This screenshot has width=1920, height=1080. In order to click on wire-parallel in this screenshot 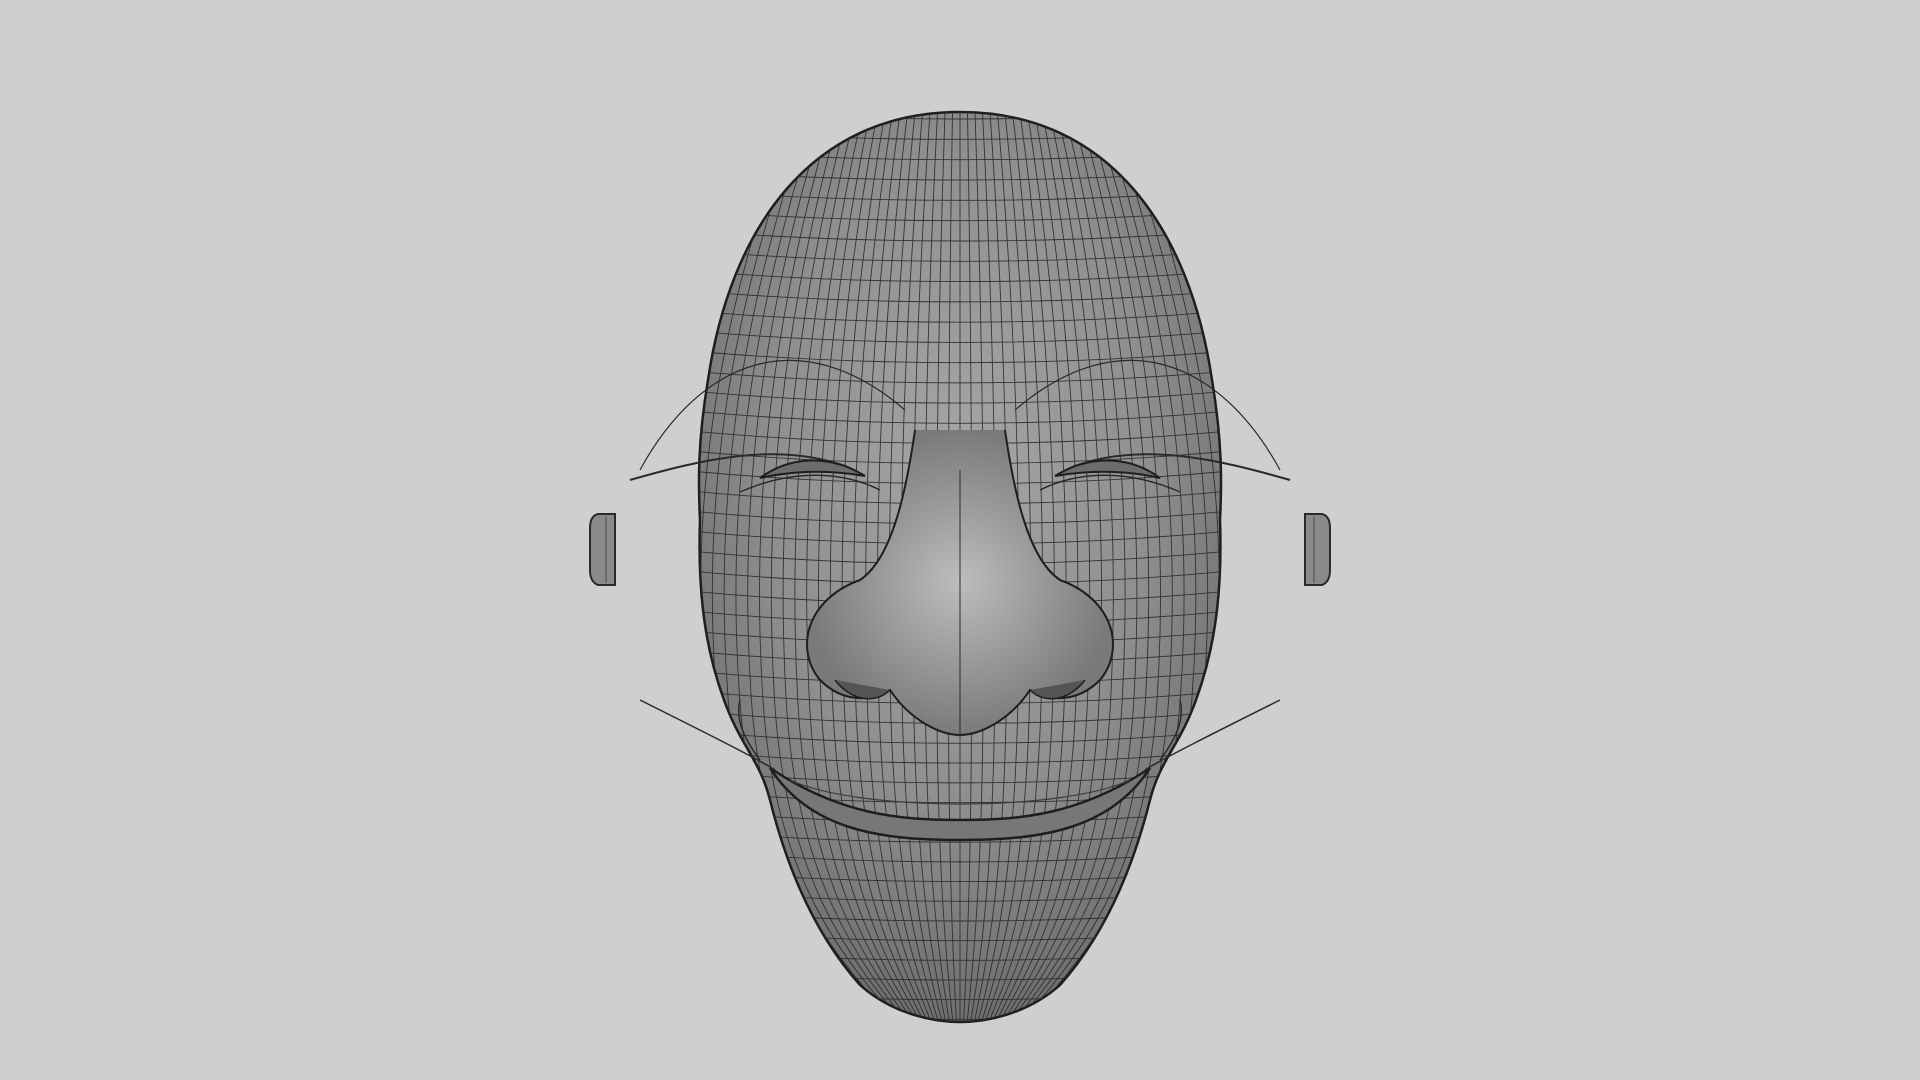, I will do `click(960, 1034)`.